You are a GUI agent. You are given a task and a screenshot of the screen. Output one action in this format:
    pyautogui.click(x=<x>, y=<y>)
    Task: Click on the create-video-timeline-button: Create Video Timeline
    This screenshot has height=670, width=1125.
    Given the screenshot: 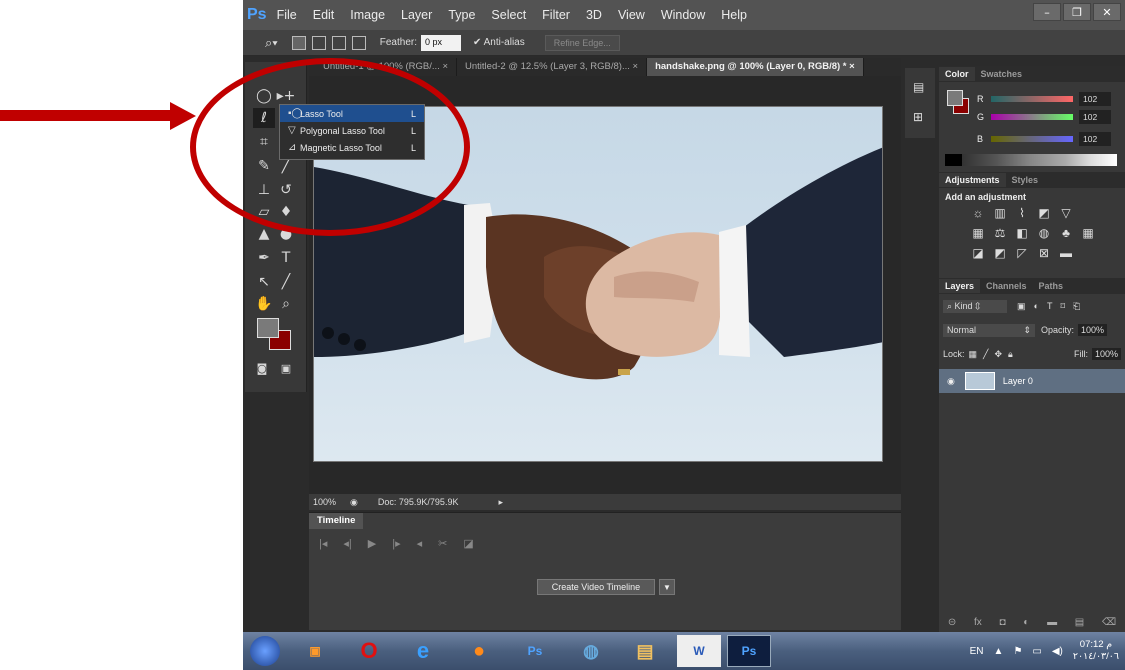 What is the action you would take?
    pyautogui.click(x=596, y=587)
    